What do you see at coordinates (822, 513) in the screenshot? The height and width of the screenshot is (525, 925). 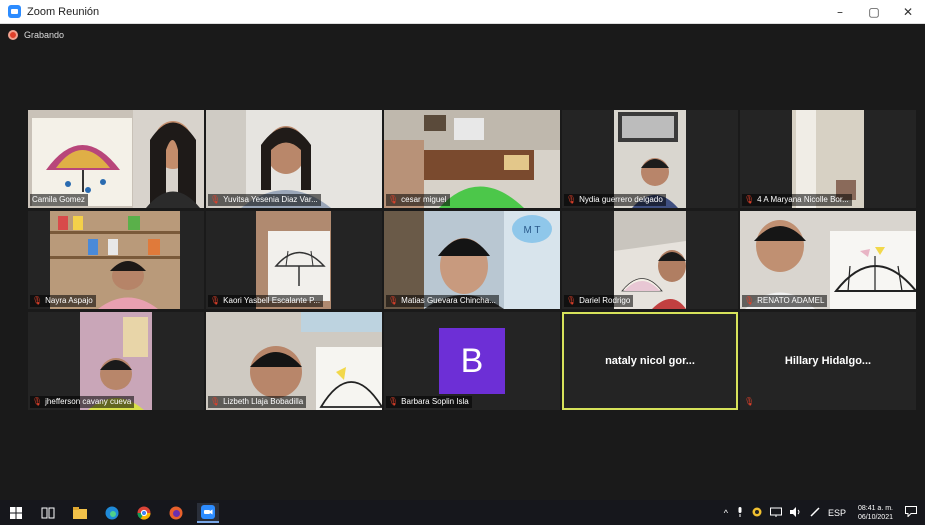 I see `system-tray: ^ ESP 08:41 a. m. 06/10/2021` at bounding box center [822, 513].